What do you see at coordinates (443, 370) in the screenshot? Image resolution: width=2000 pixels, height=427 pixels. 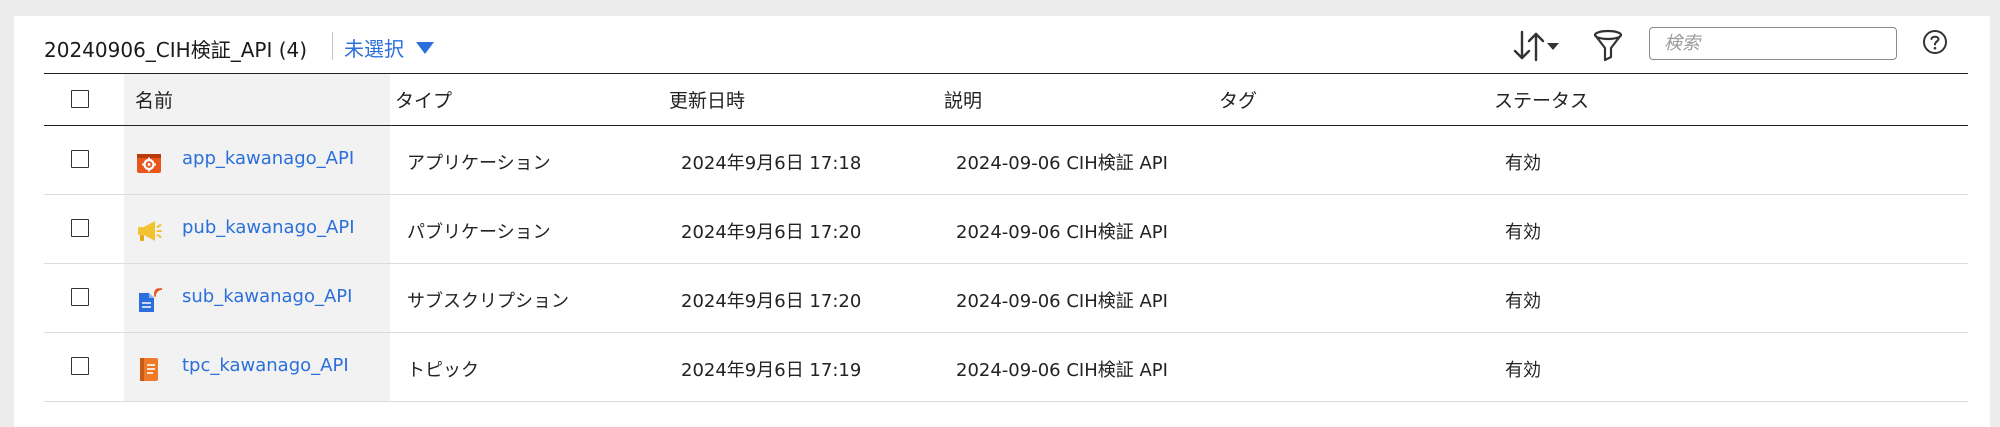 I see `asset-type: トピック` at bounding box center [443, 370].